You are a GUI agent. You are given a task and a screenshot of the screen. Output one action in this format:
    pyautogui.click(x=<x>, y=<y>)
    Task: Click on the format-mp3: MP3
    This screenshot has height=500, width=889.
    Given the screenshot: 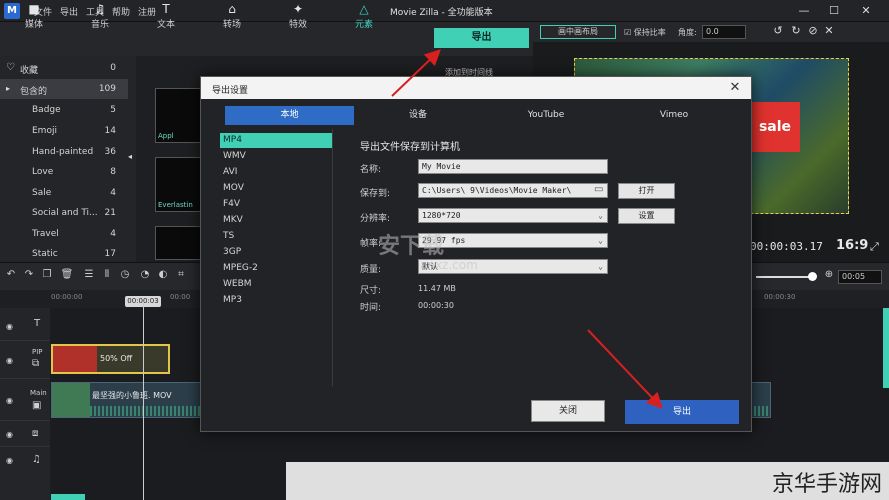 What is the action you would take?
    pyautogui.click(x=276, y=300)
    